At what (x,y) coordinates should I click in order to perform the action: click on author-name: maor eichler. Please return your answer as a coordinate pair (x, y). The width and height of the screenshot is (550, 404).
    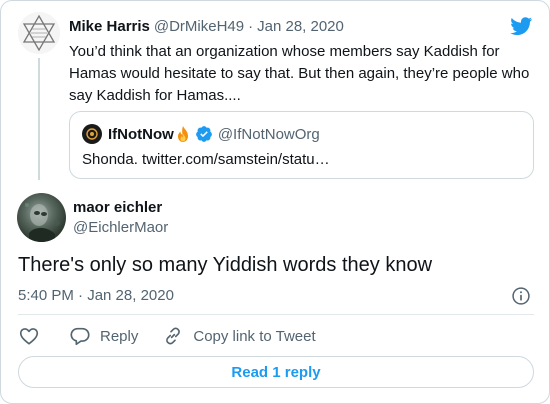
    Looking at the image, I should click on (117, 207).